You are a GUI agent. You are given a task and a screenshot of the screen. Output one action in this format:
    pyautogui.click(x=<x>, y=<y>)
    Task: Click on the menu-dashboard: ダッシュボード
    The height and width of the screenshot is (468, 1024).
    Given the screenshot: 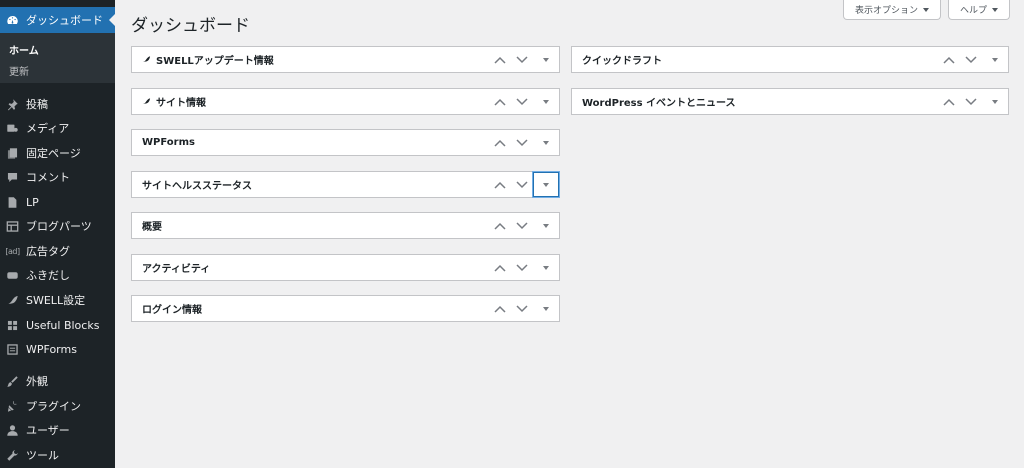 What is the action you would take?
    pyautogui.click(x=57, y=20)
    